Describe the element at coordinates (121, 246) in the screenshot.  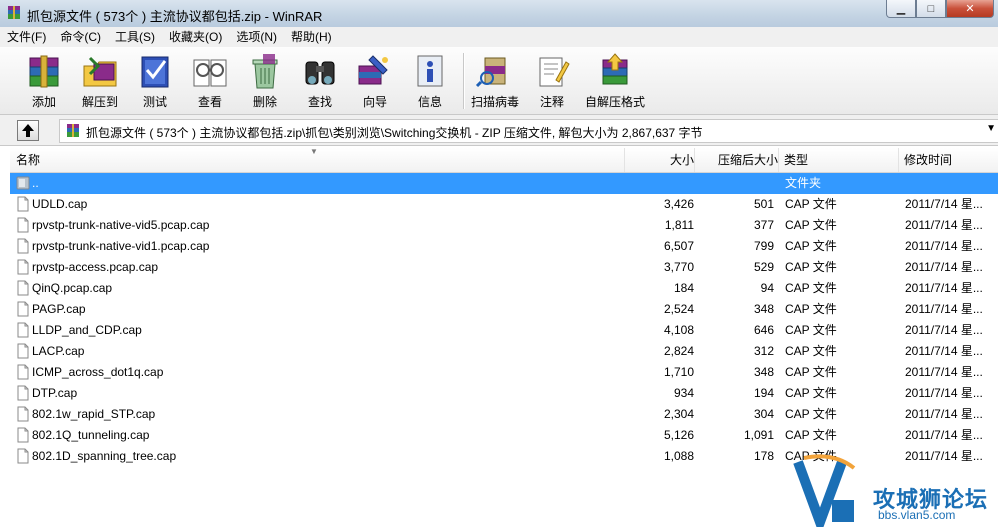
I see `file-name: rpvstp-trunk-native-vid1.pcap.cap` at that location.